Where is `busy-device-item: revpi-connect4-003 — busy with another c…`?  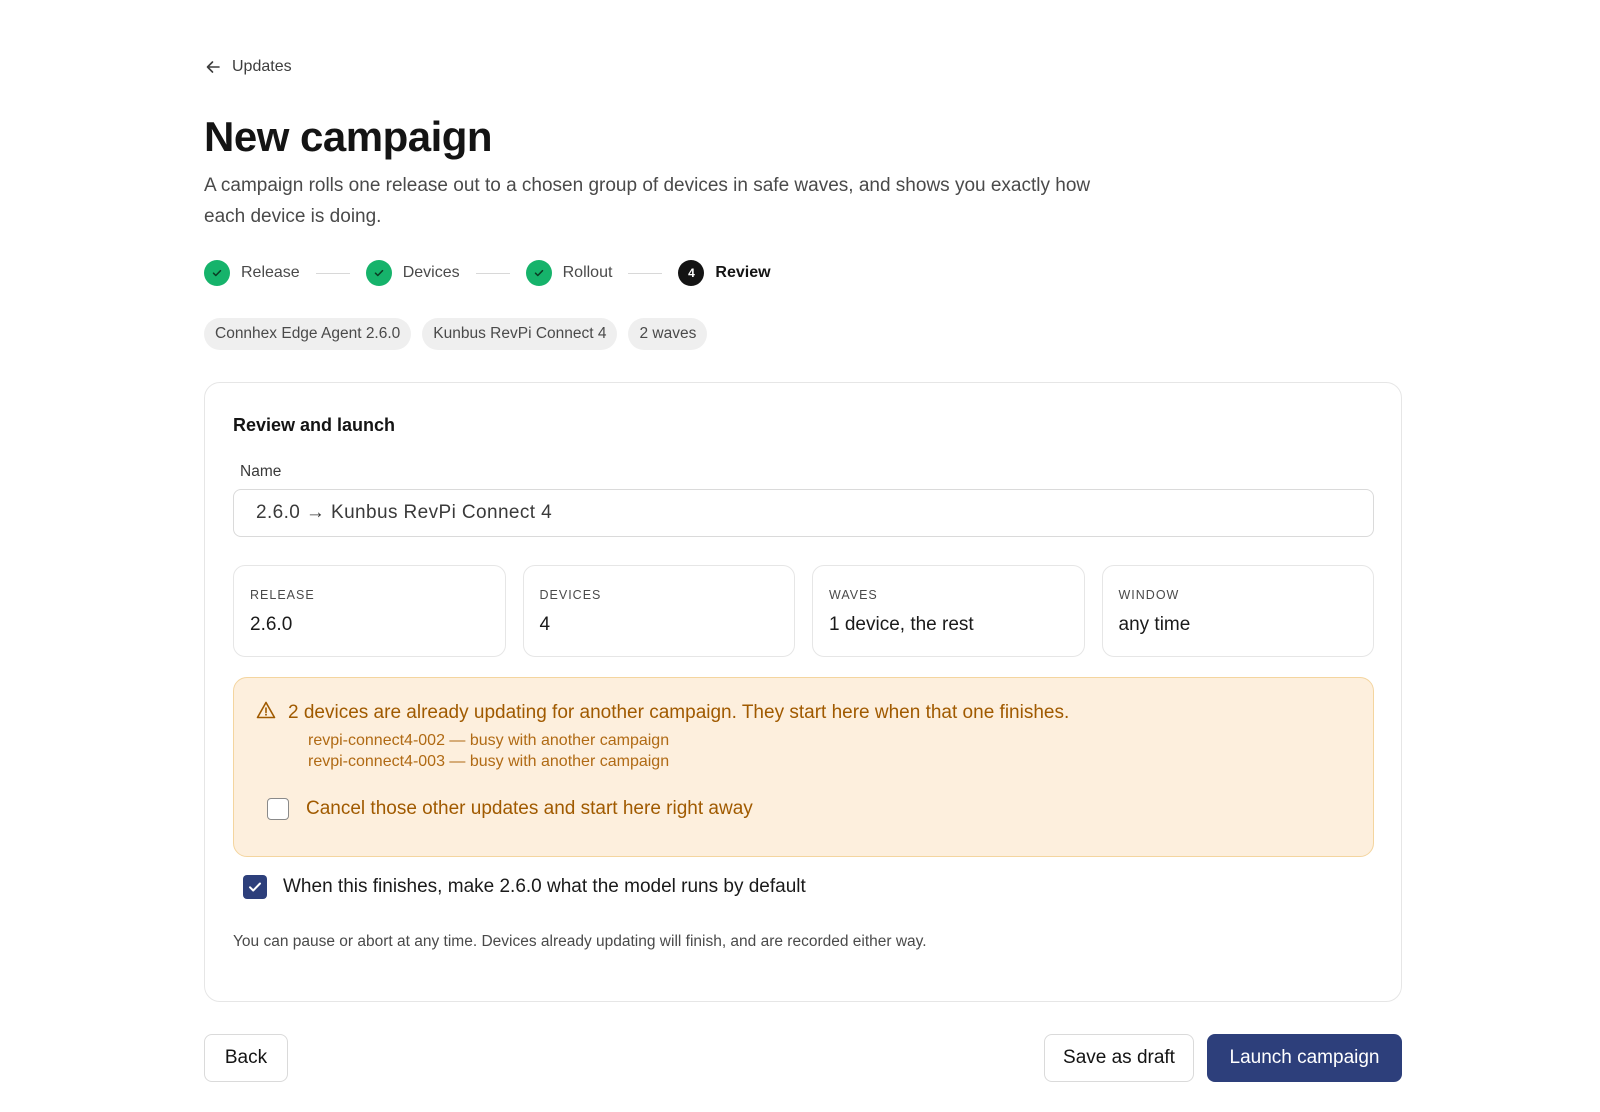
busy-device-item: revpi-connect4-003 — busy with another c… is located at coordinates (489, 761).